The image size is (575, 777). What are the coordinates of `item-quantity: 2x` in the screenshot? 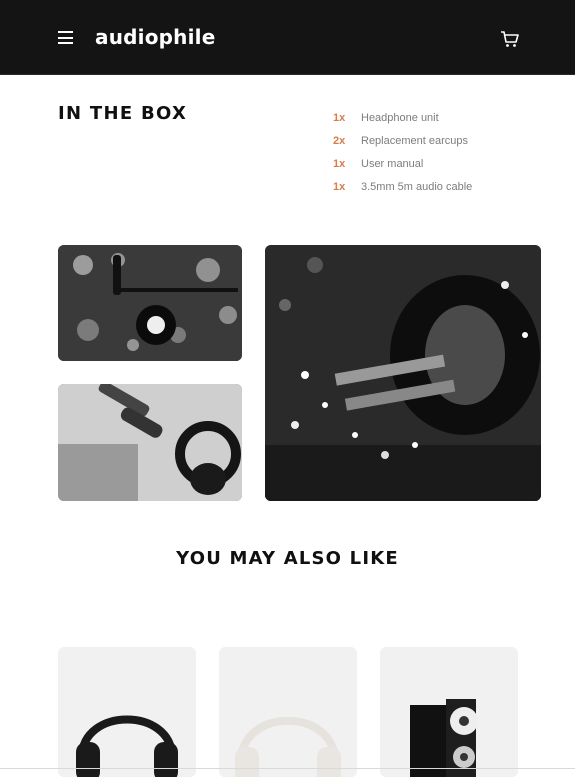 It's located at (339, 140).